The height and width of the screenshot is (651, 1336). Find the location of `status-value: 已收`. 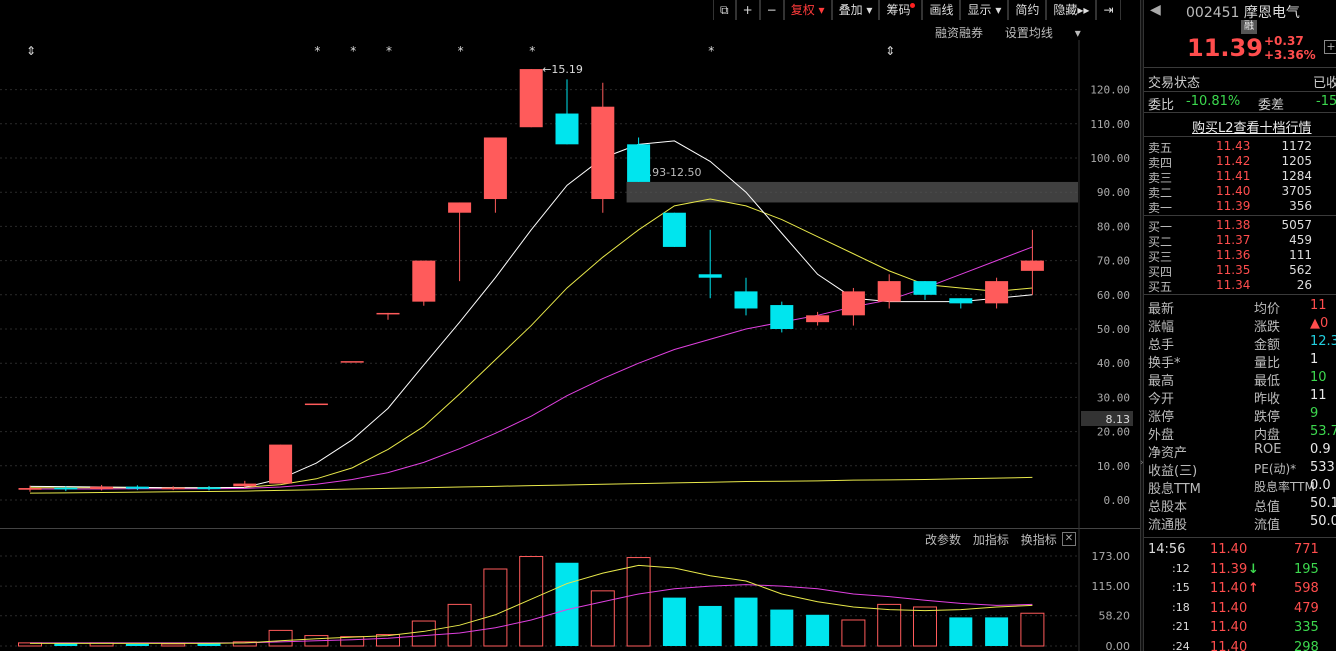

status-value: 已收 is located at coordinates (1324, 83).